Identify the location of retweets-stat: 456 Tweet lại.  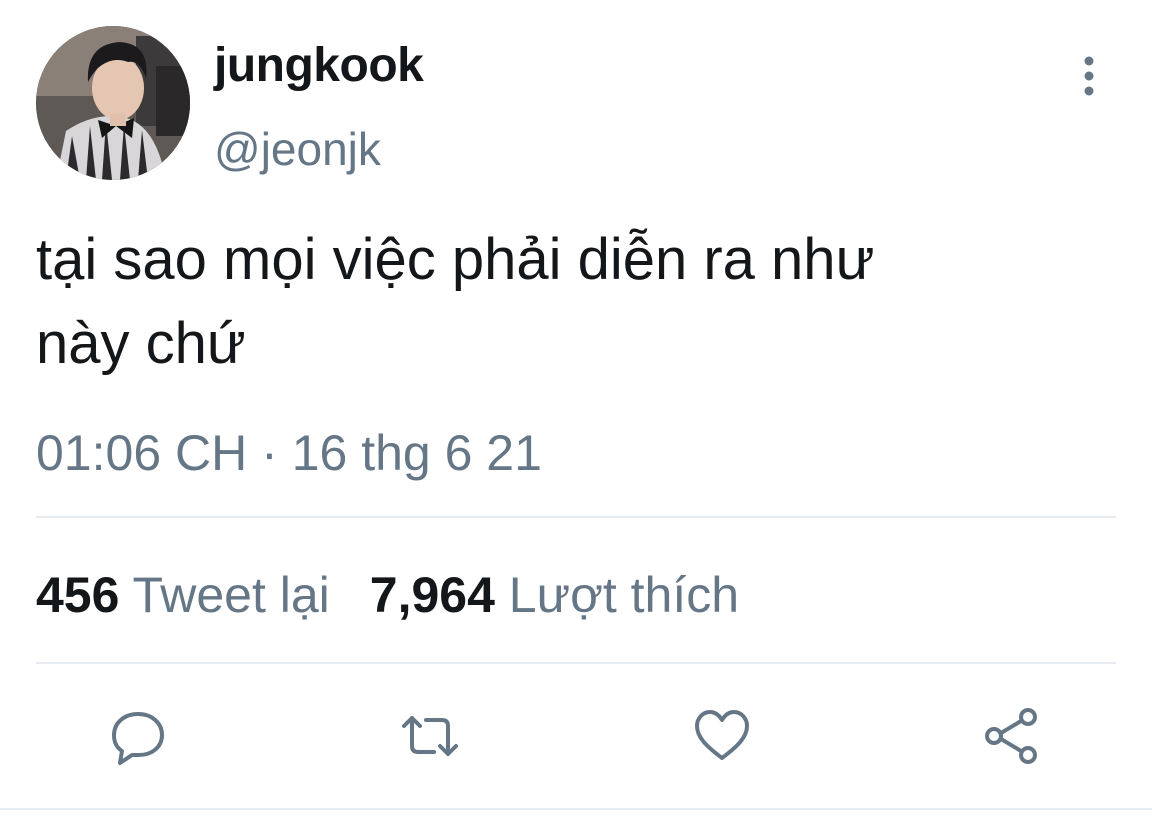
(183, 595).